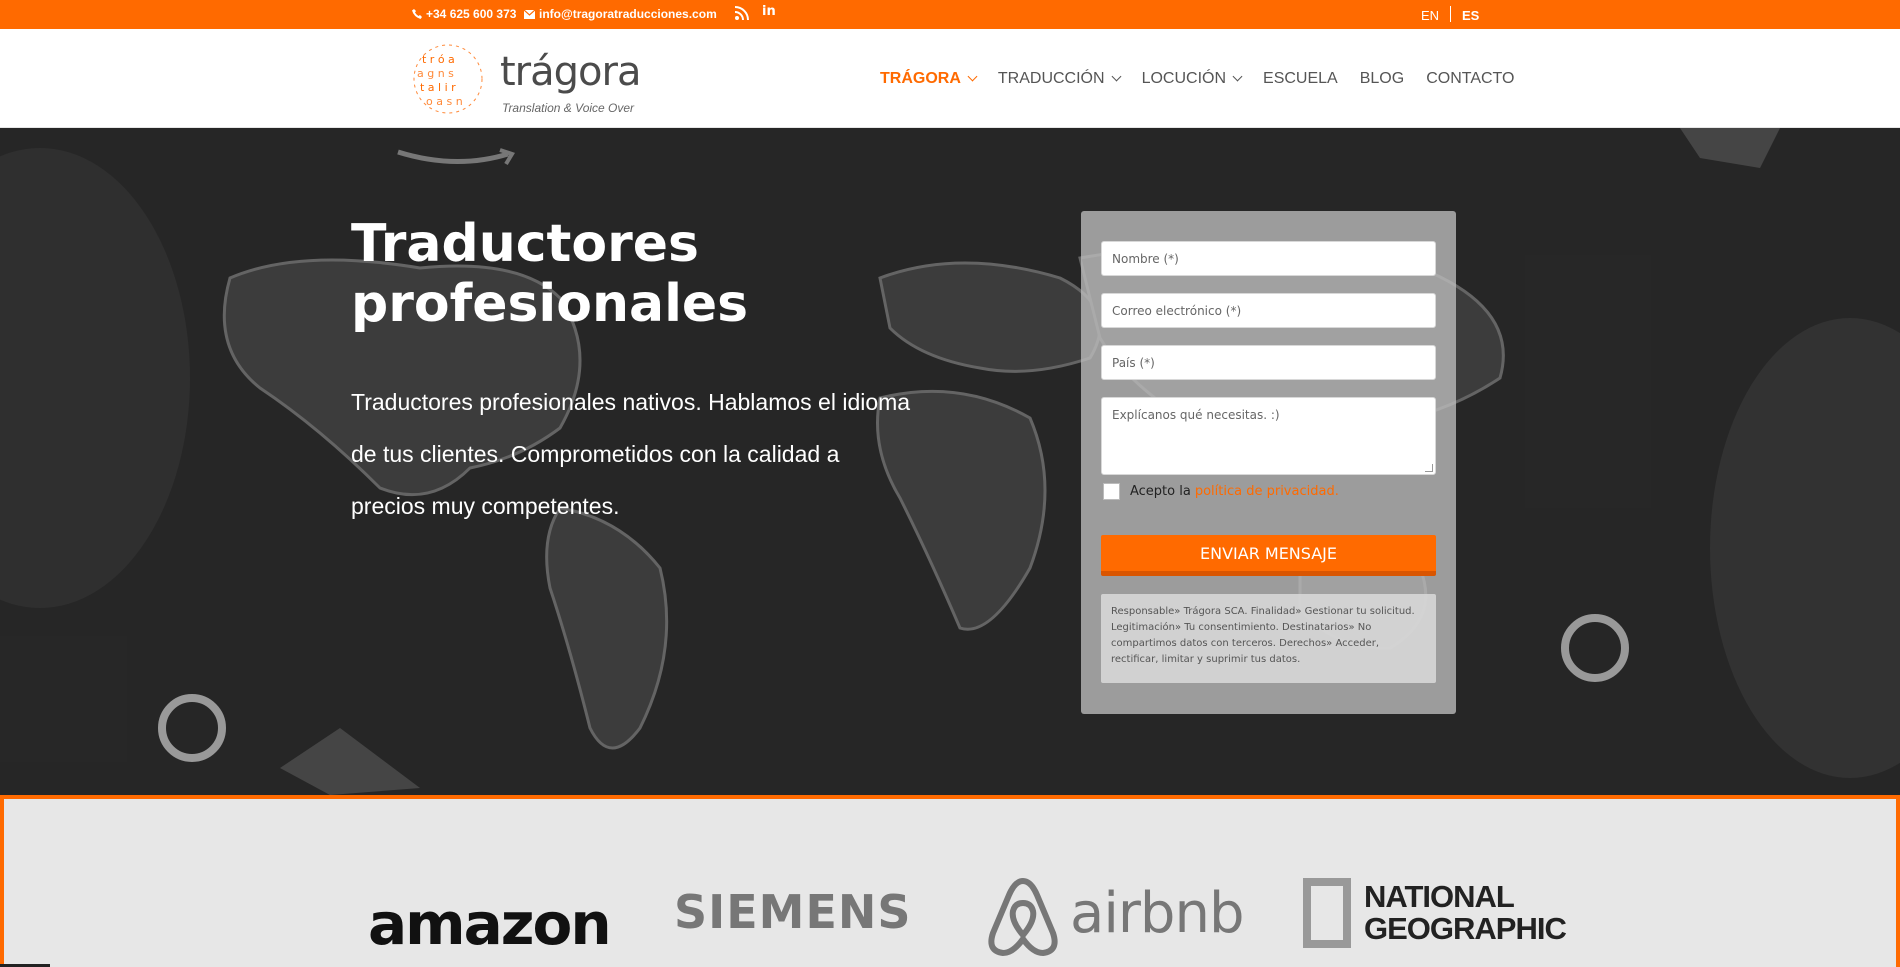 This screenshot has width=1900, height=967. I want to click on nav-item-traduccion: TRADUCCIÓN, so click(1059, 78).